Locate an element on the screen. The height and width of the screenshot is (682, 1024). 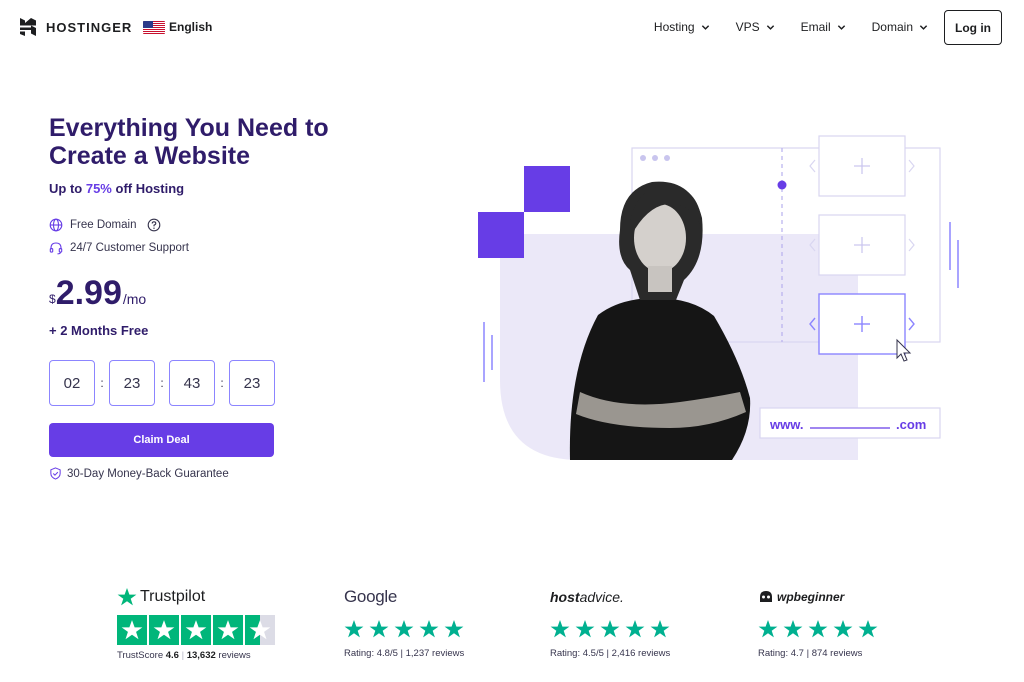
discount-percent: 75% is located at coordinates (98, 188).